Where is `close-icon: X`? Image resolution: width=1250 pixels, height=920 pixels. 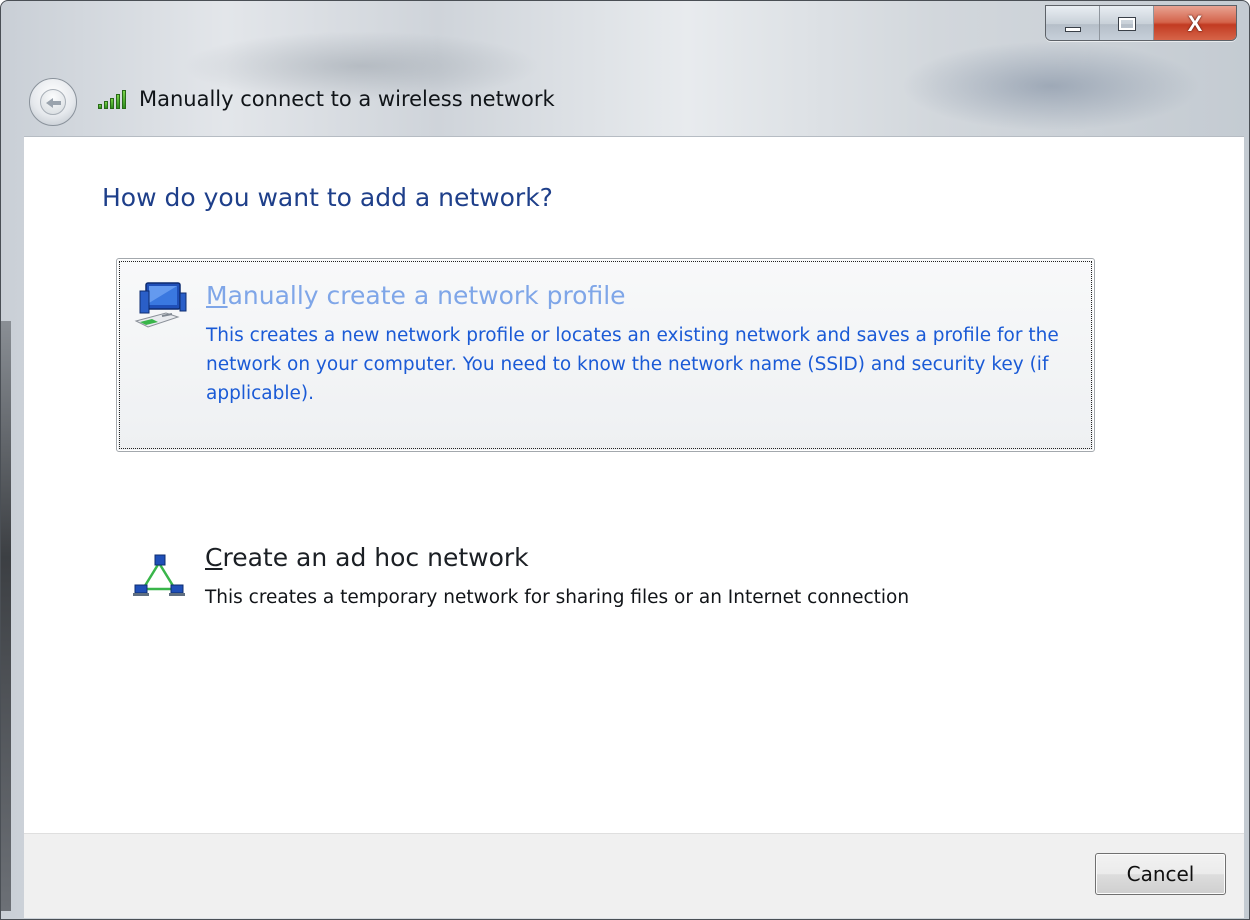
close-icon: X is located at coordinates (1195, 23).